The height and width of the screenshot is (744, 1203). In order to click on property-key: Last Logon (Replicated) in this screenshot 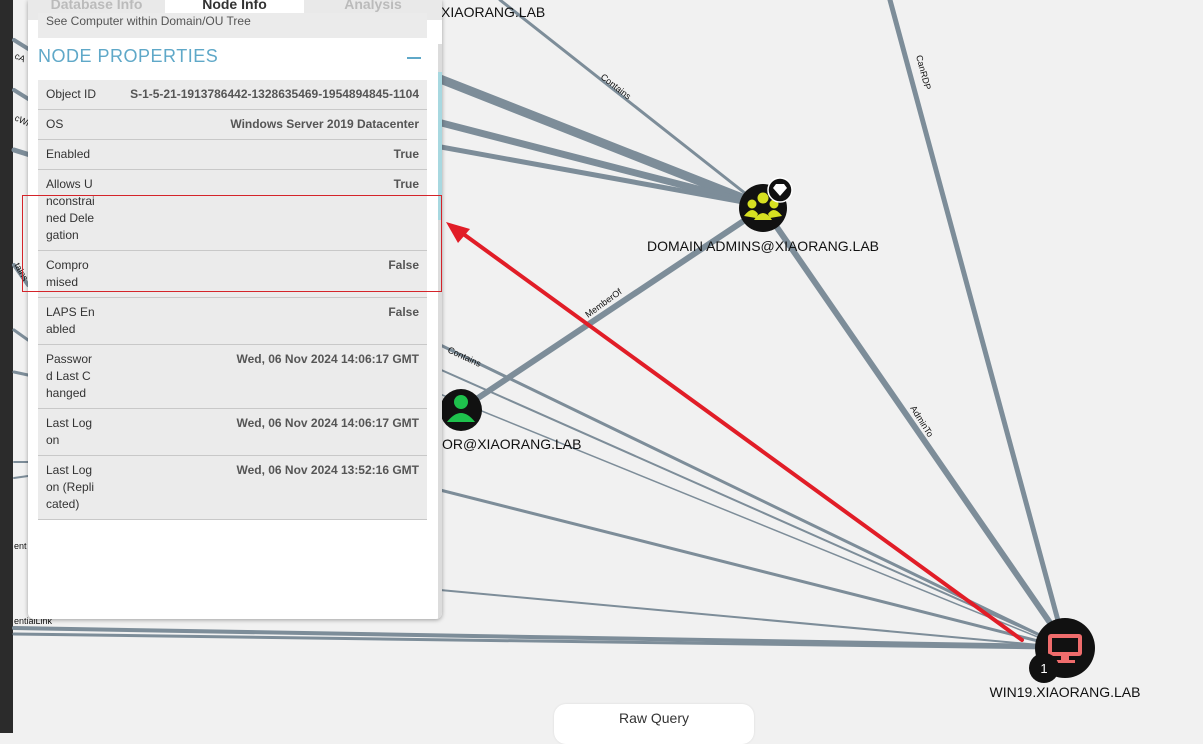, I will do `click(70, 487)`.